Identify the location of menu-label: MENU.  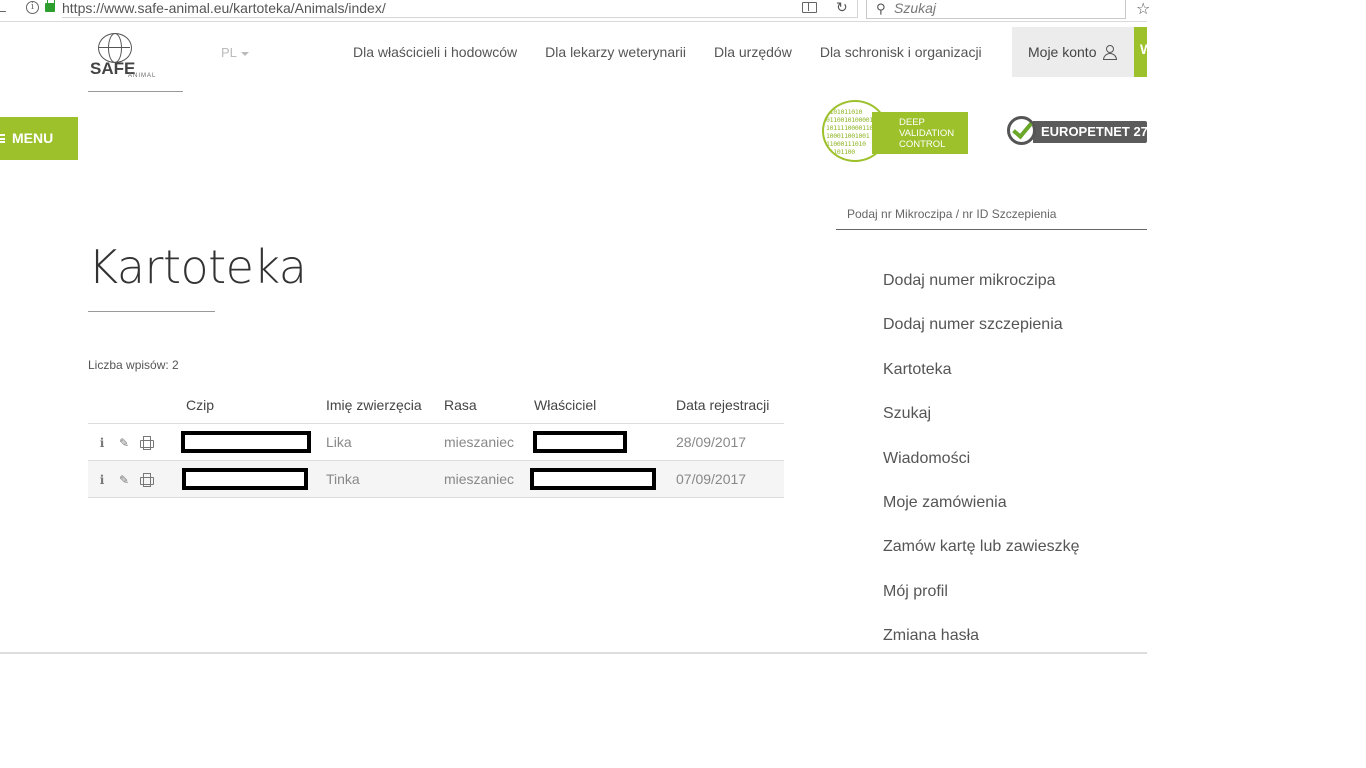
(33, 138).